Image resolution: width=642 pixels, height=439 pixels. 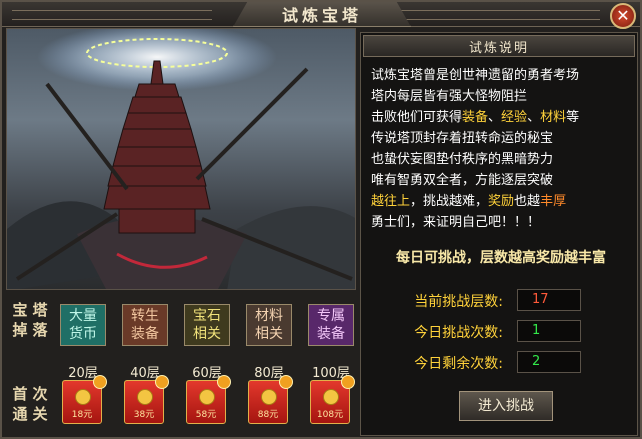 What do you see at coordinates (462, 180) in the screenshot?
I see `desc-line-6: 唯有智勇双全者，方能逐层突破` at bounding box center [462, 180].